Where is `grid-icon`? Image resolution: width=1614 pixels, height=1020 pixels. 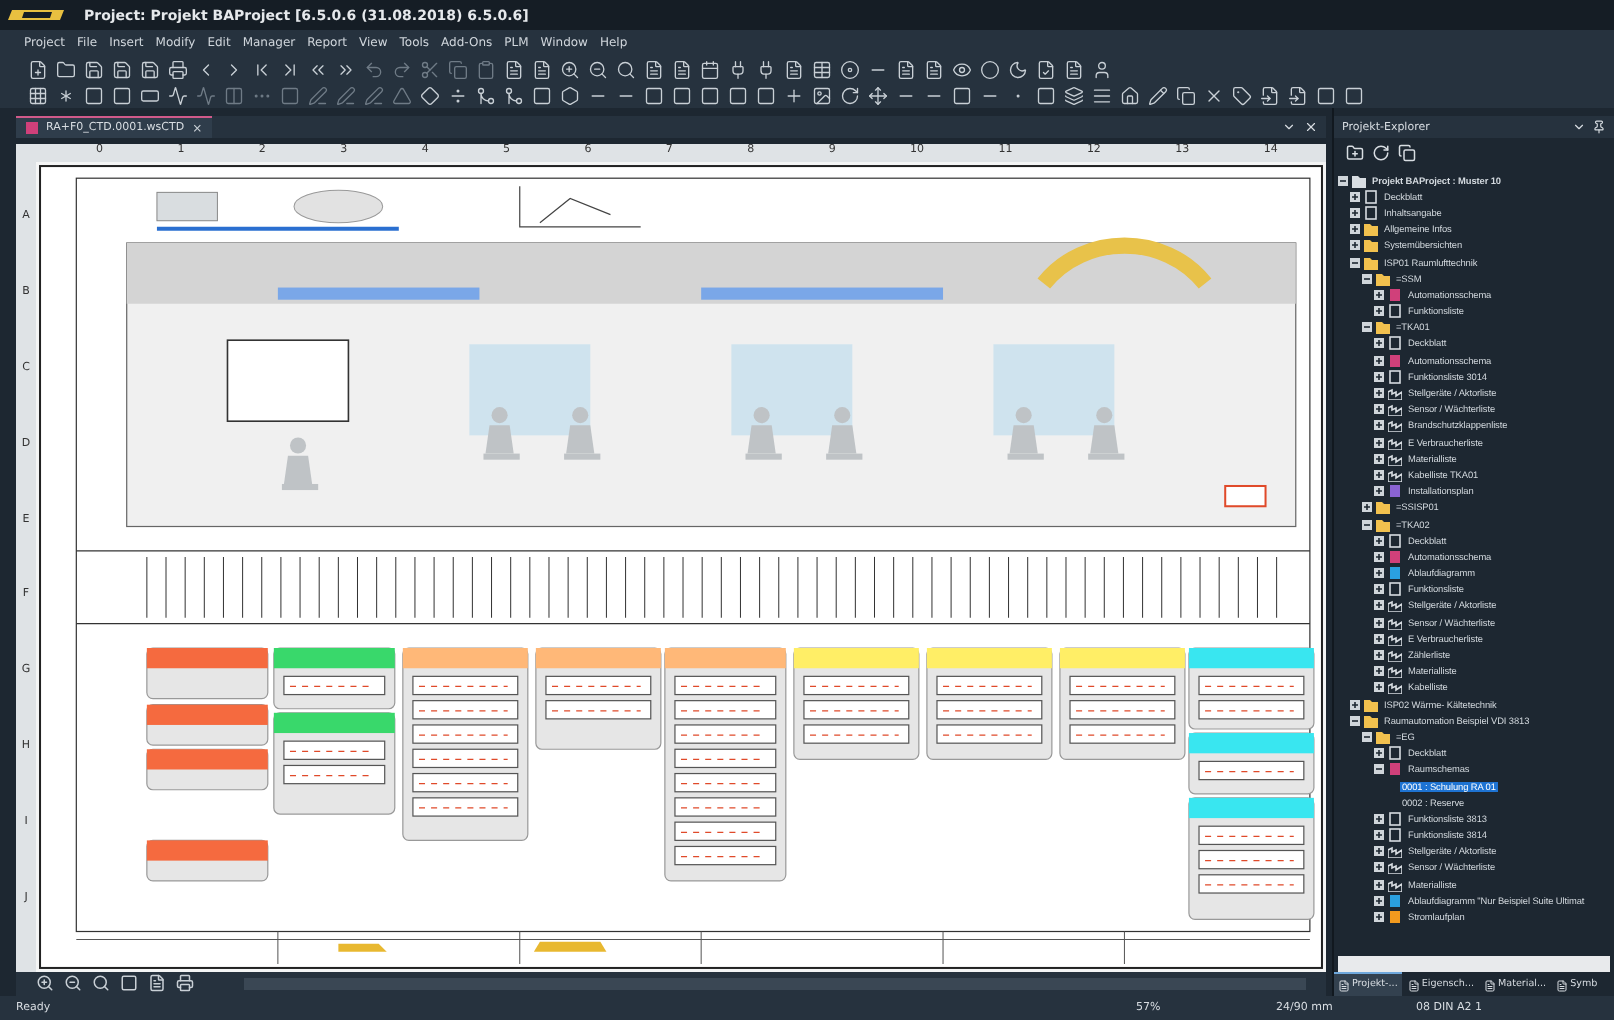 grid-icon is located at coordinates (38, 95).